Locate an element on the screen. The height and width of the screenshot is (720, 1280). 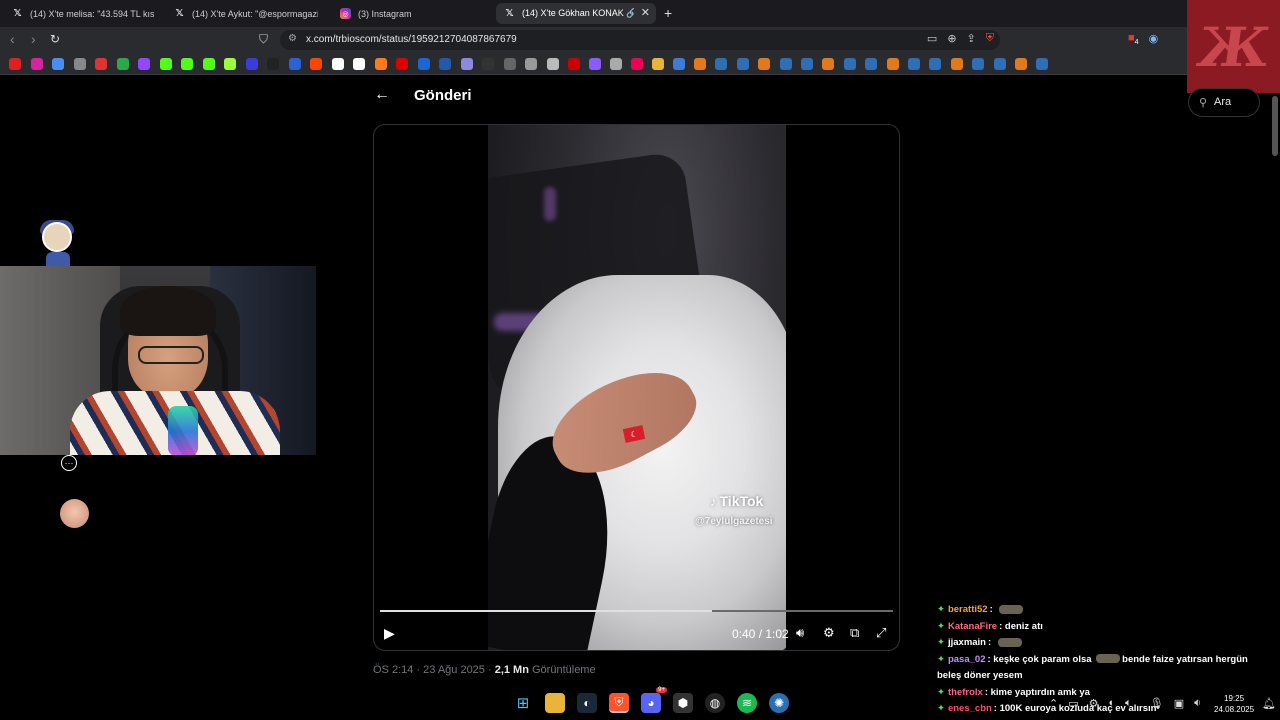
play-icon: ▶ is located at coordinates (389, 633).